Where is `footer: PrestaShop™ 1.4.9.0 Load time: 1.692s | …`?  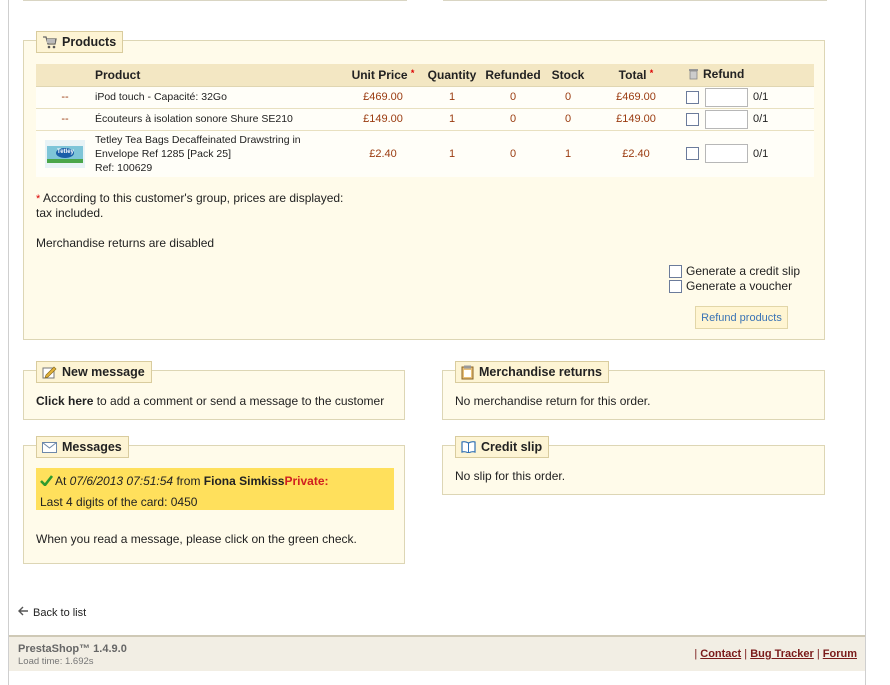 footer: PrestaShop™ 1.4.9.0 Load time: 1.692s | … is located at coordinates (437, 653).